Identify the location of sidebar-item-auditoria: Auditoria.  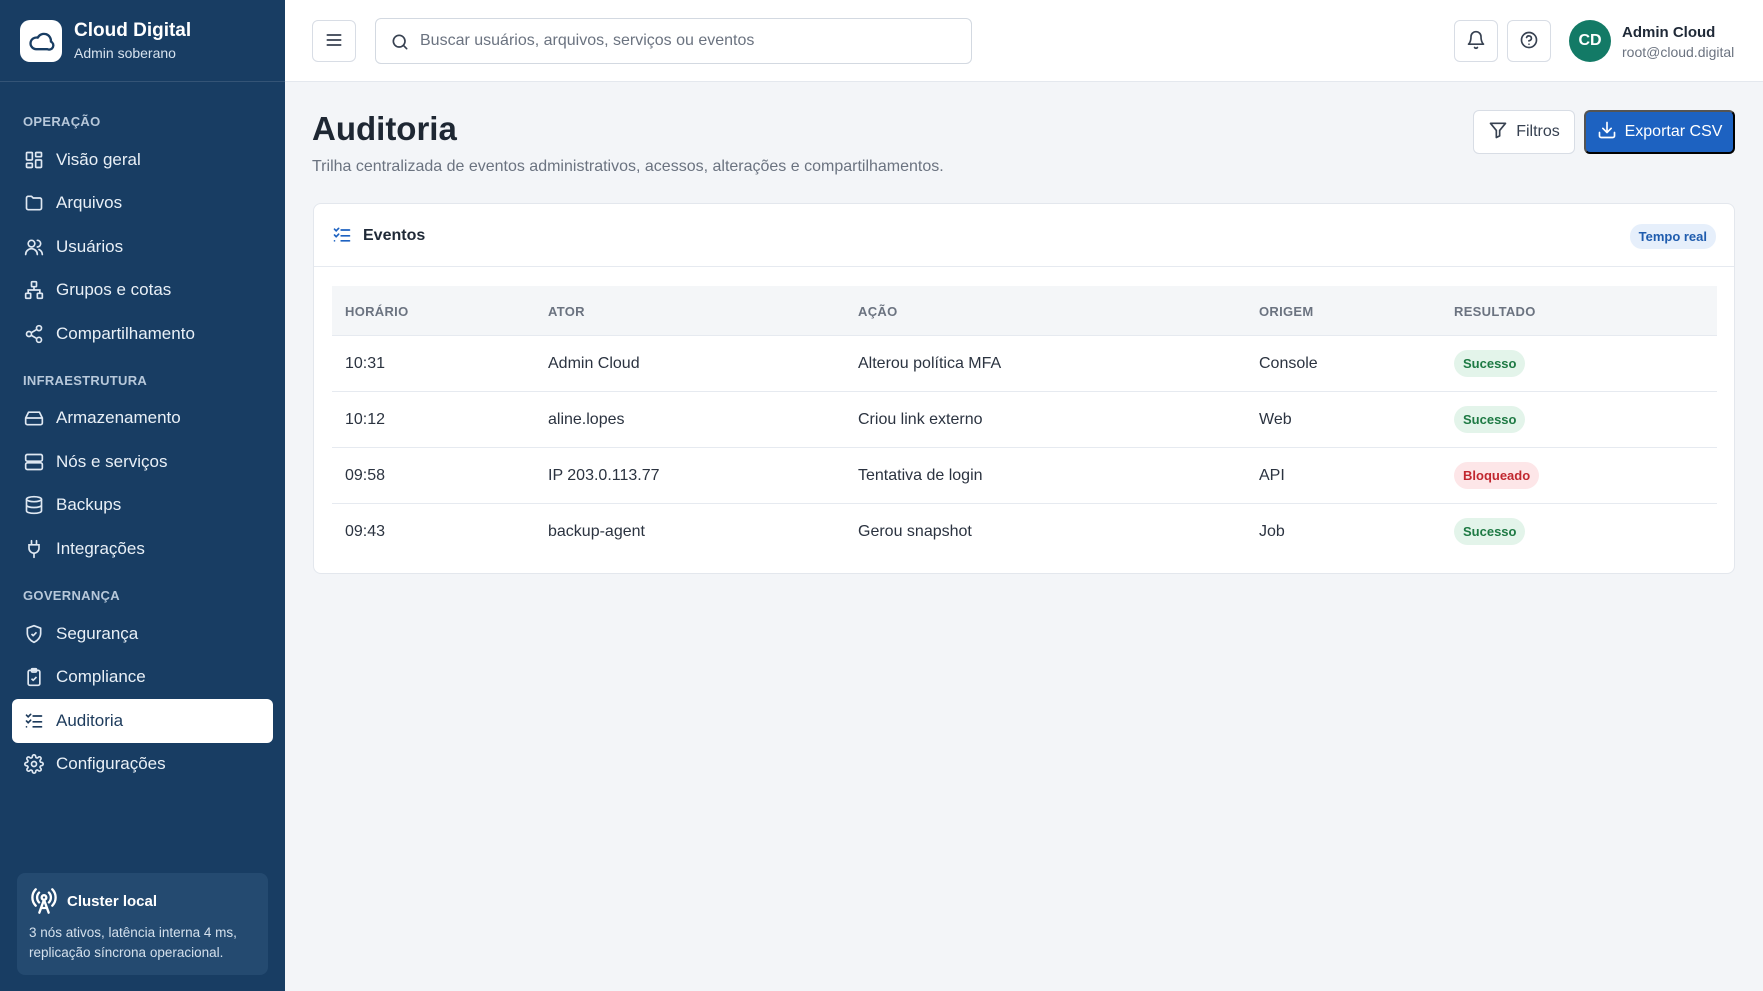
(142, 721).